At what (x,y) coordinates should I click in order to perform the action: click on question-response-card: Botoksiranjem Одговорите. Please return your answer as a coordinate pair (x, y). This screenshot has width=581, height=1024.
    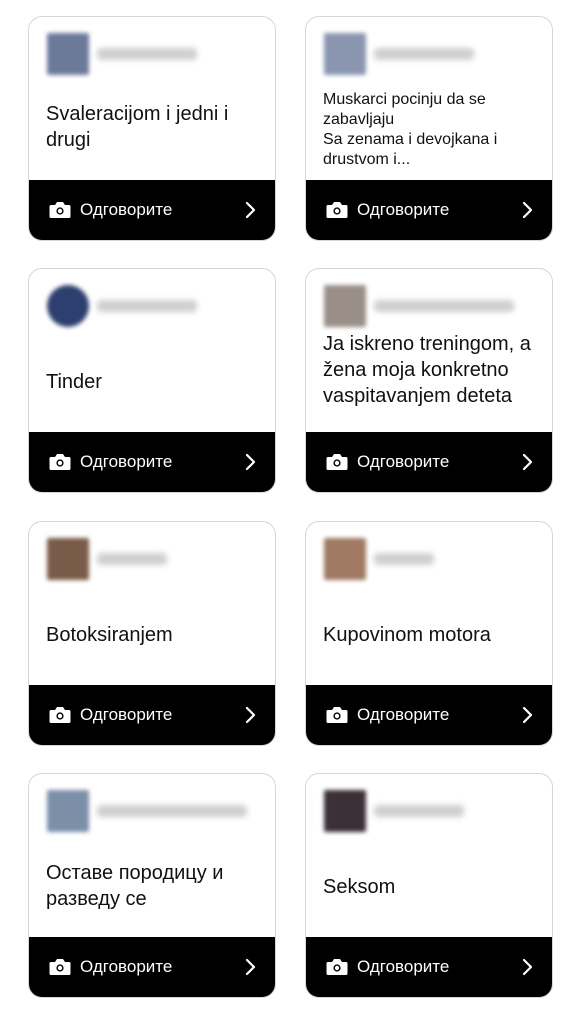
    Looking at the image, I should click on (152, 633).